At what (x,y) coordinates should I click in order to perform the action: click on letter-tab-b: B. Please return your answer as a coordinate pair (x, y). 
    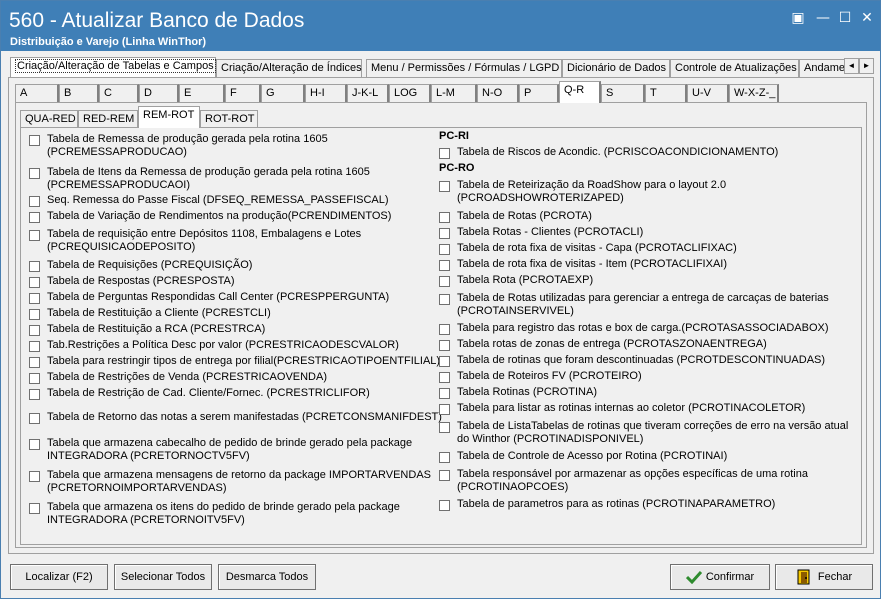
    Looking at the image, I should click on (79, 93).